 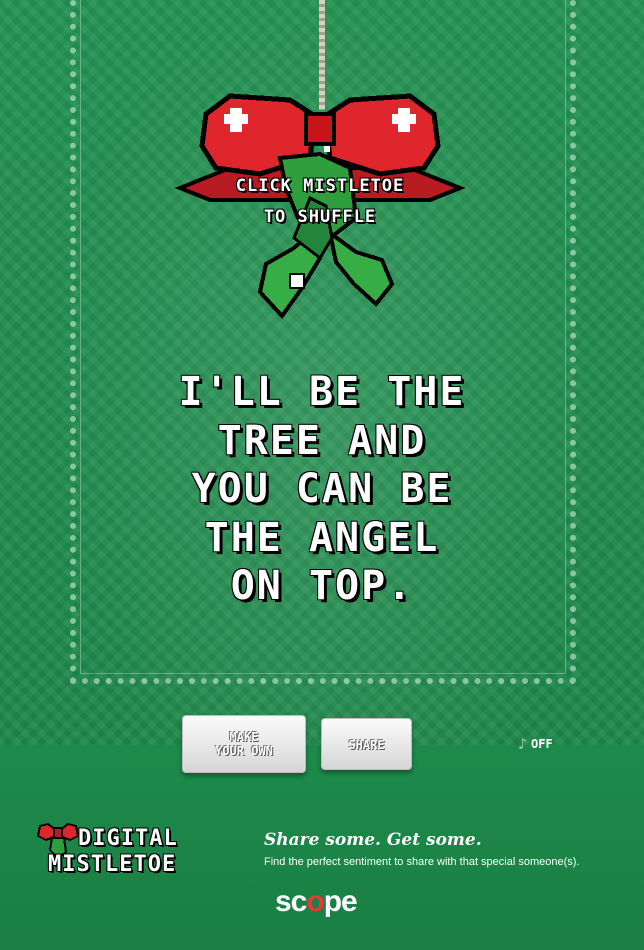 What do you see at coordinates (373, 840) in the screenshot?
I see `tagline: Share some. Get some.` at bounding box center [373, 840].